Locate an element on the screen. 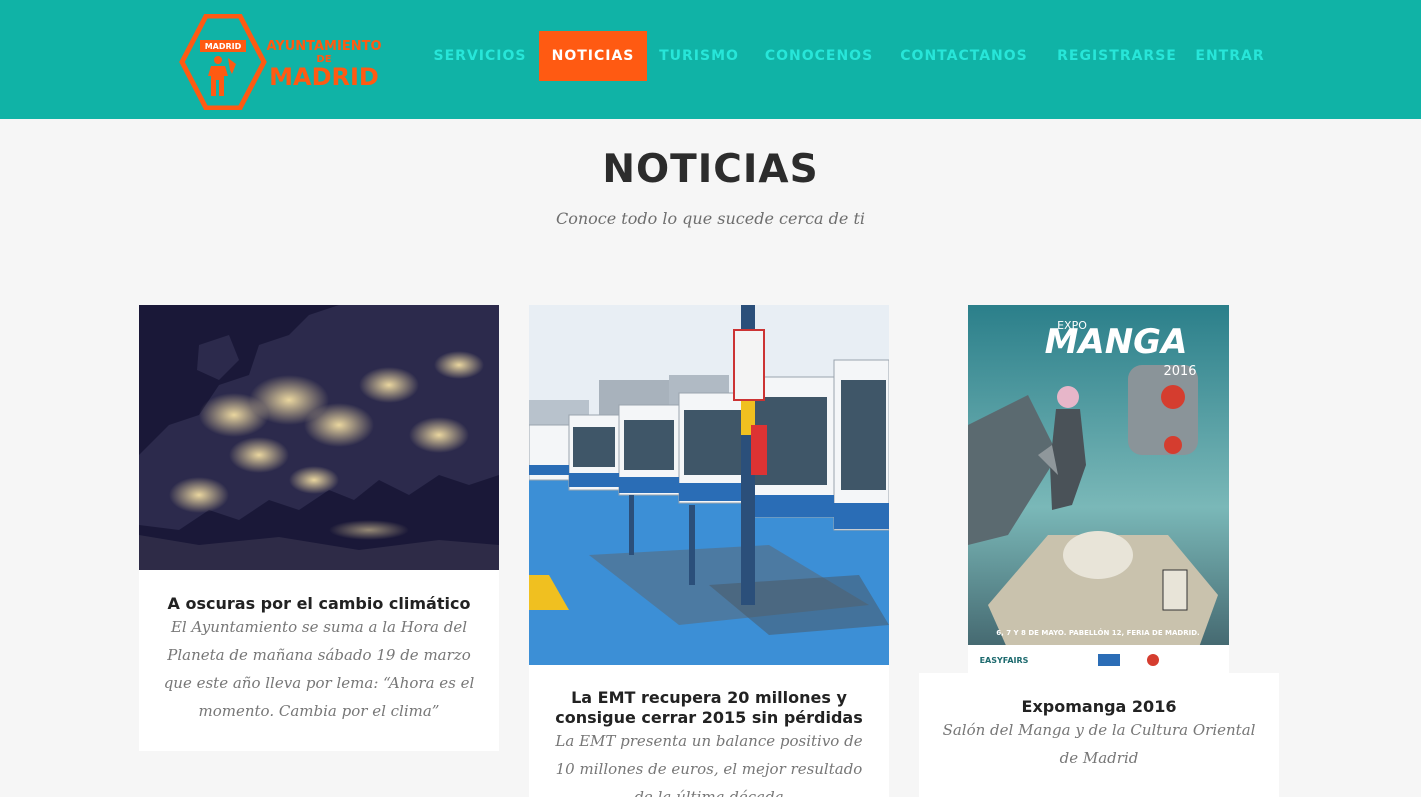 The width and height of the screenshot is (1421, 797). page-subtitle: Conoce todo lo que sucede cerca de ti is located at coordinates (710, 218).